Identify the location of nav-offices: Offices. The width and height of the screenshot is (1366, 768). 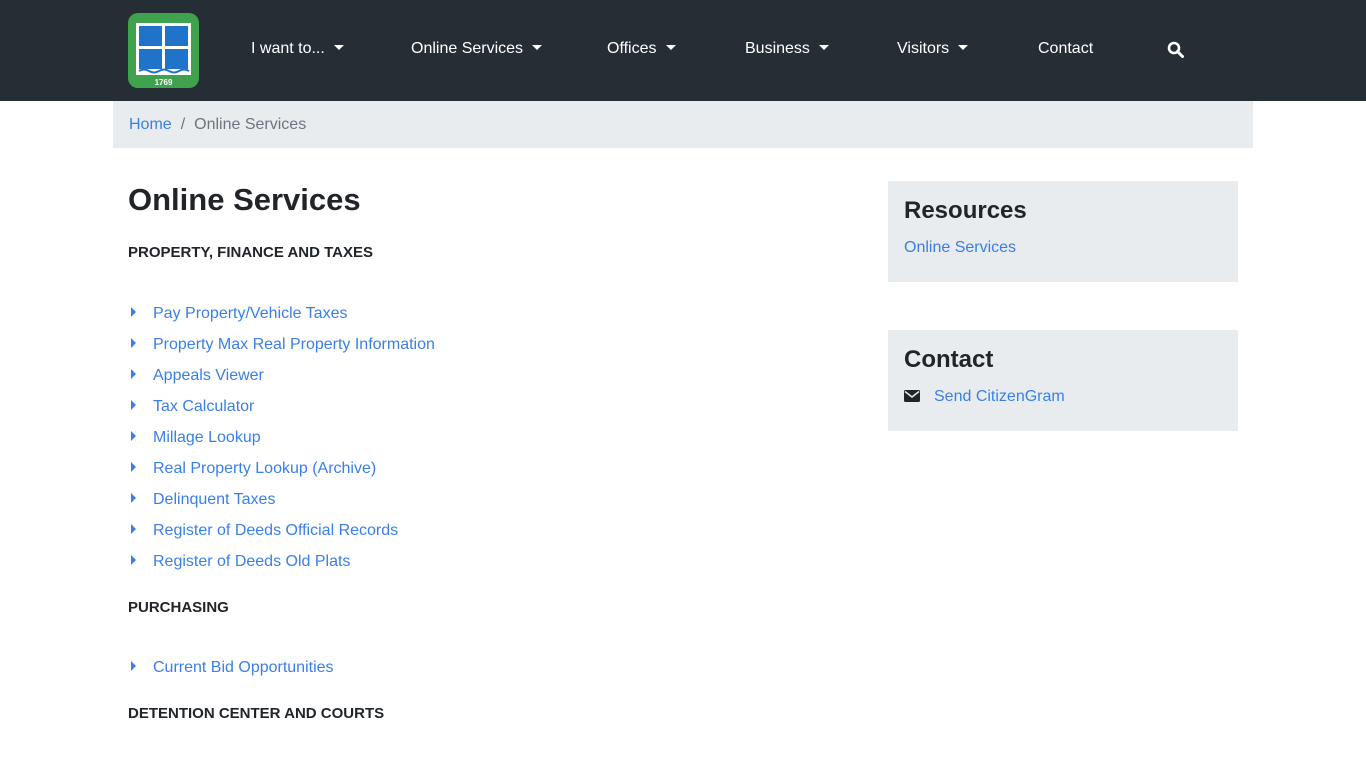
(641, 49).